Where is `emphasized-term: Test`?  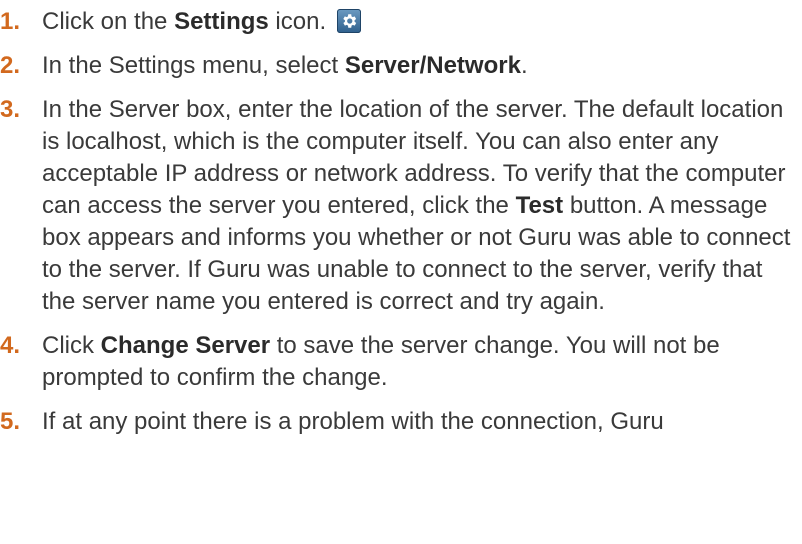 emphasized-term: Test is located at coordinates (539, 205).